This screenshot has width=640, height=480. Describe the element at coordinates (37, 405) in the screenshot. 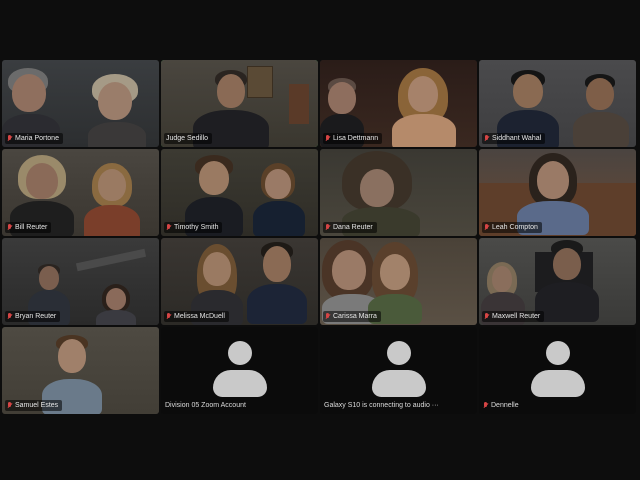

I see `participant-name: Samuel Estes` at that location.